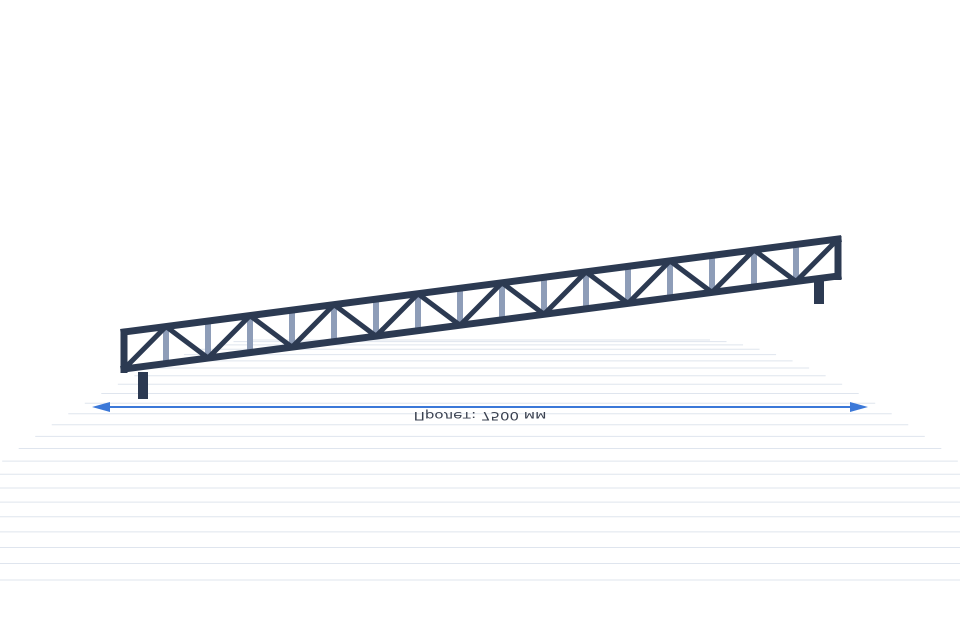  What do you see at coordinates (480, 415) in the screenshot?
I see `span-label: Пролет: 7500 мм` at bounding box center [480, 415].